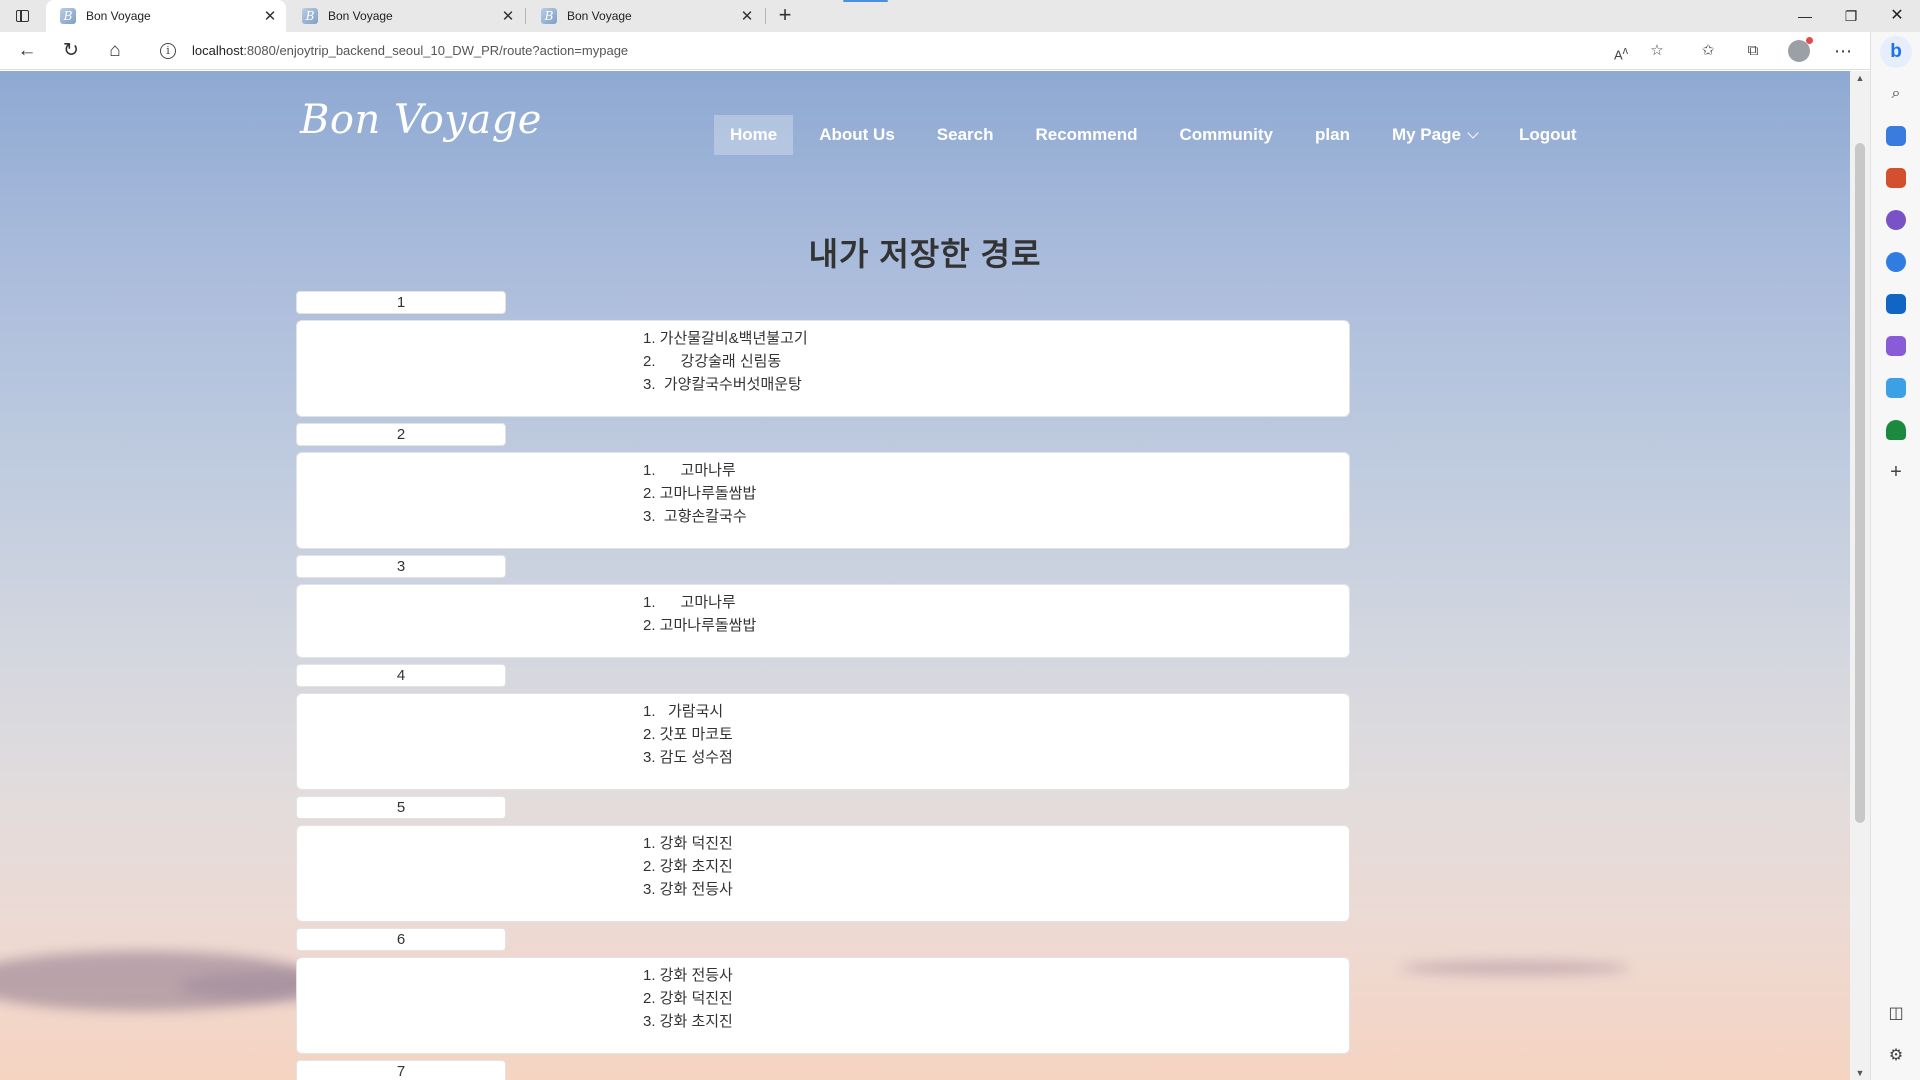 Image resolution: width=1920 pixels, height=1080 pixels. Describe the element at coordinates (27, 51) in the screenshot. I see `back-icon: ←` at that location.